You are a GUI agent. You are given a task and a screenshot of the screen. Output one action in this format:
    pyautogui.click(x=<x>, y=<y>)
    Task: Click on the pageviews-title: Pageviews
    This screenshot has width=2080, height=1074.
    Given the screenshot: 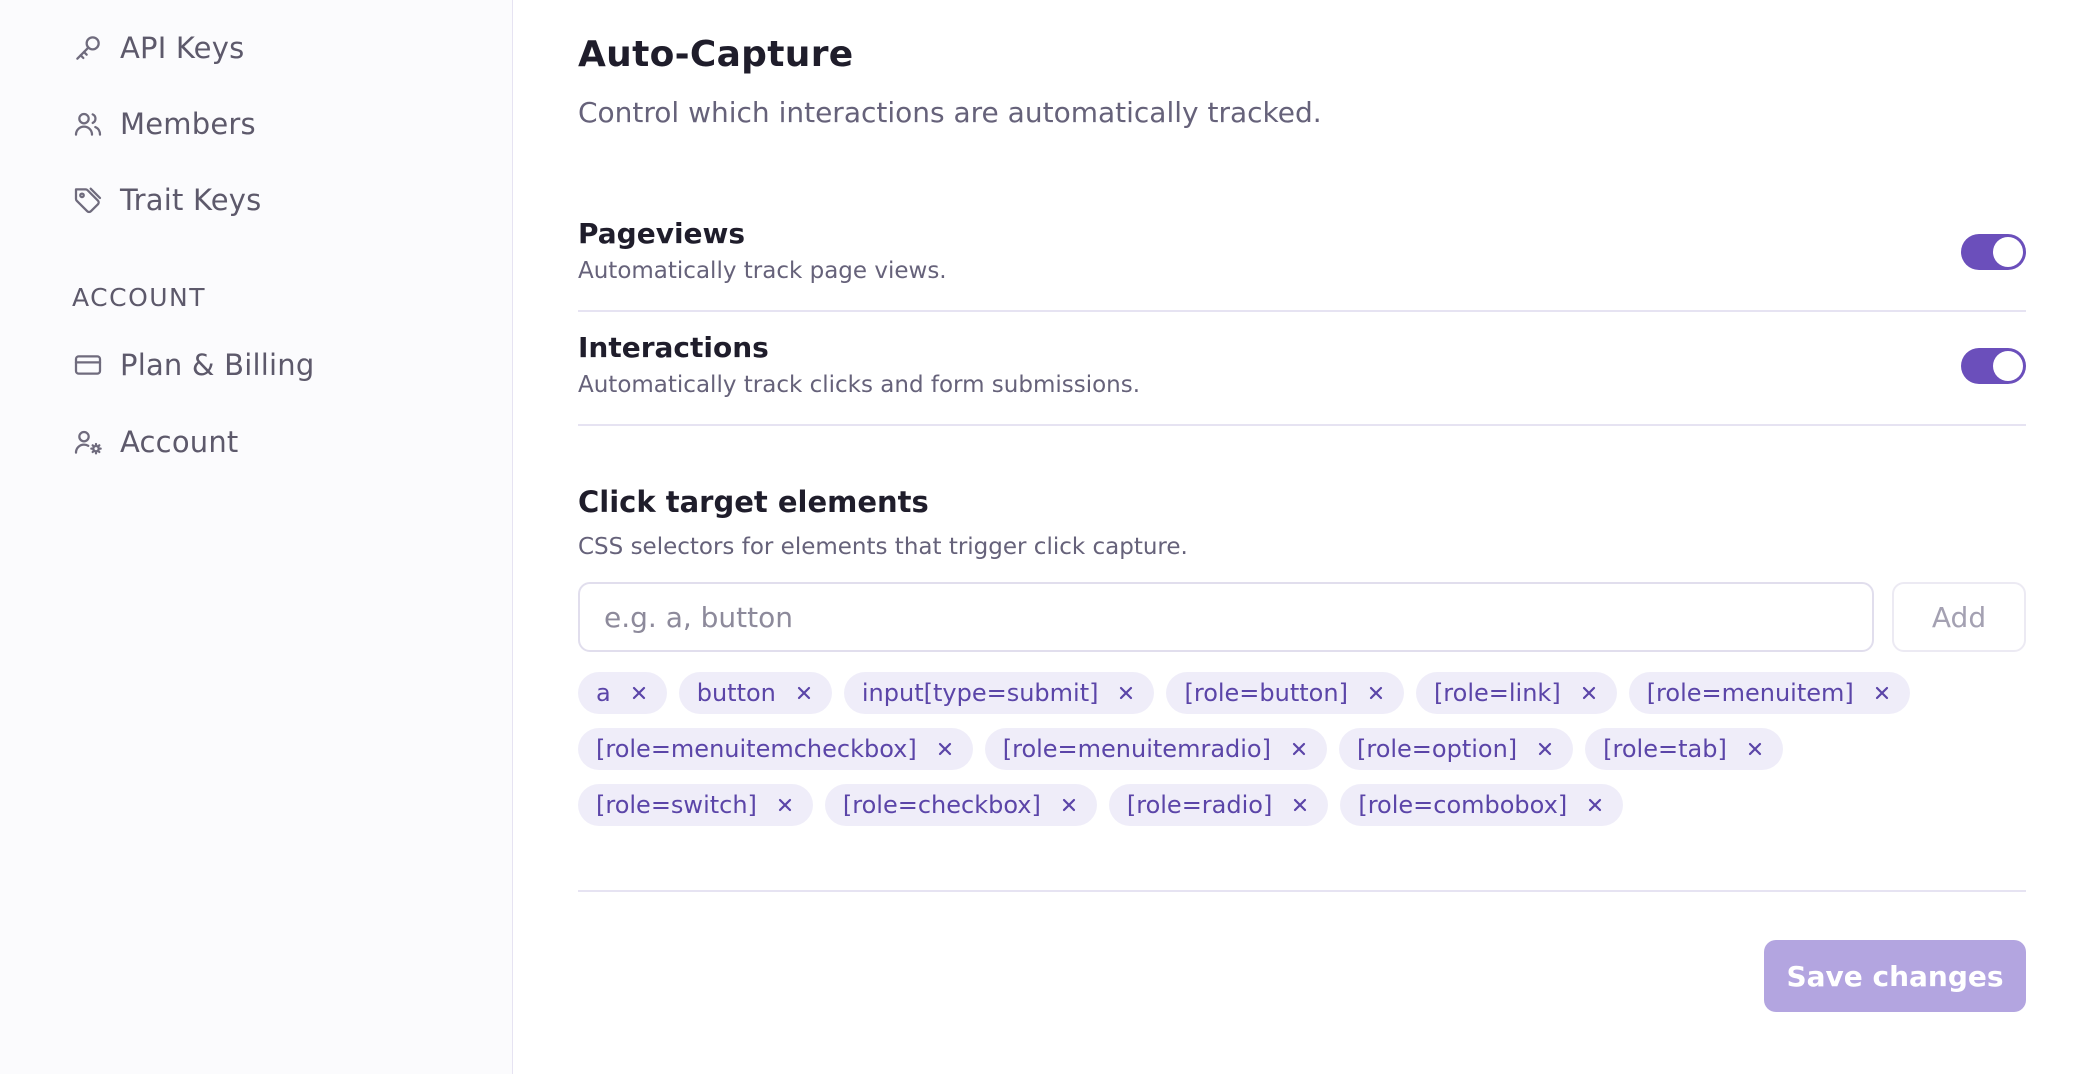 What is the action you would take?
    pyautogui.click(x=662, y=233)
    